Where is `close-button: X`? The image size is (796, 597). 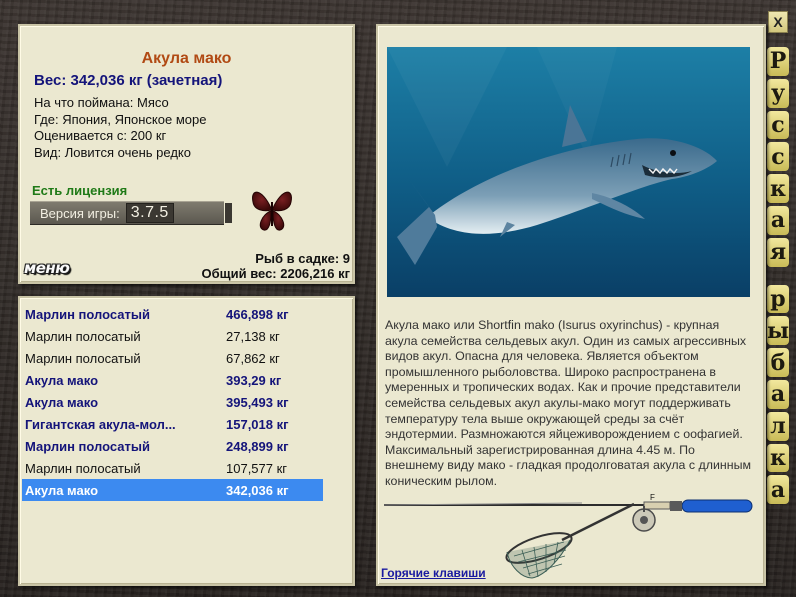
close-button: X is located at coordinates (778, 22).